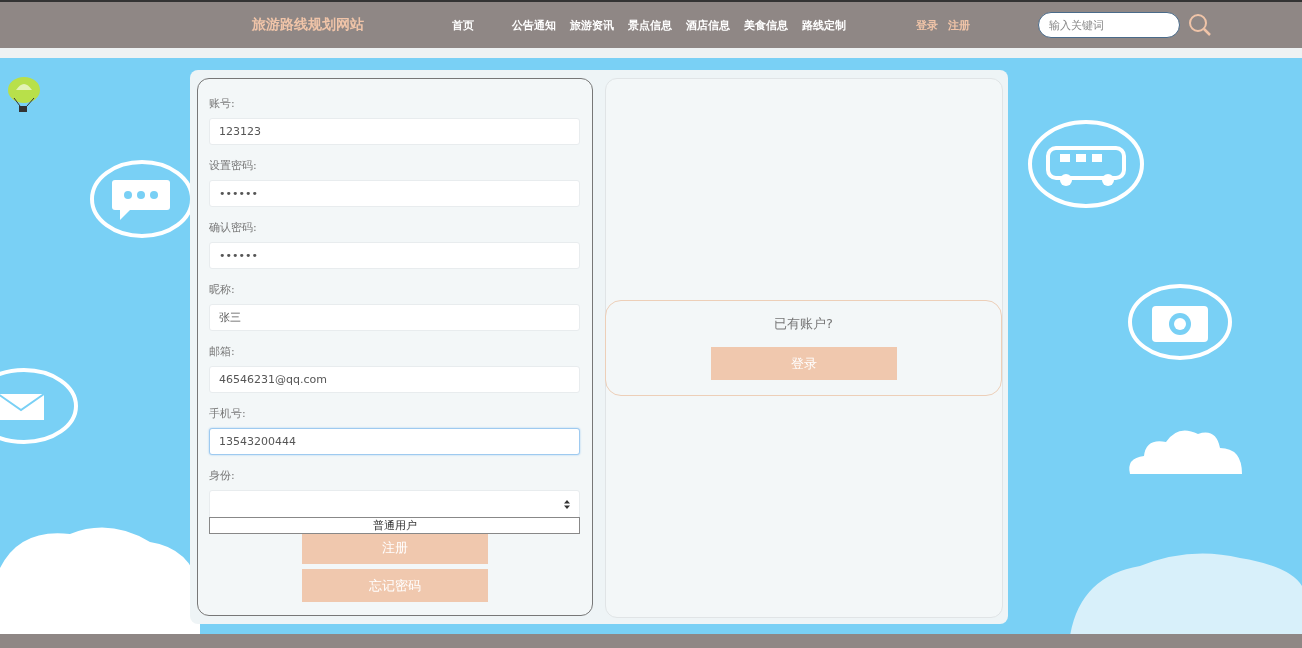  Describe the element at coordinates (222, 476) in the screenshot. I see `field-label: 身份:` at that location.